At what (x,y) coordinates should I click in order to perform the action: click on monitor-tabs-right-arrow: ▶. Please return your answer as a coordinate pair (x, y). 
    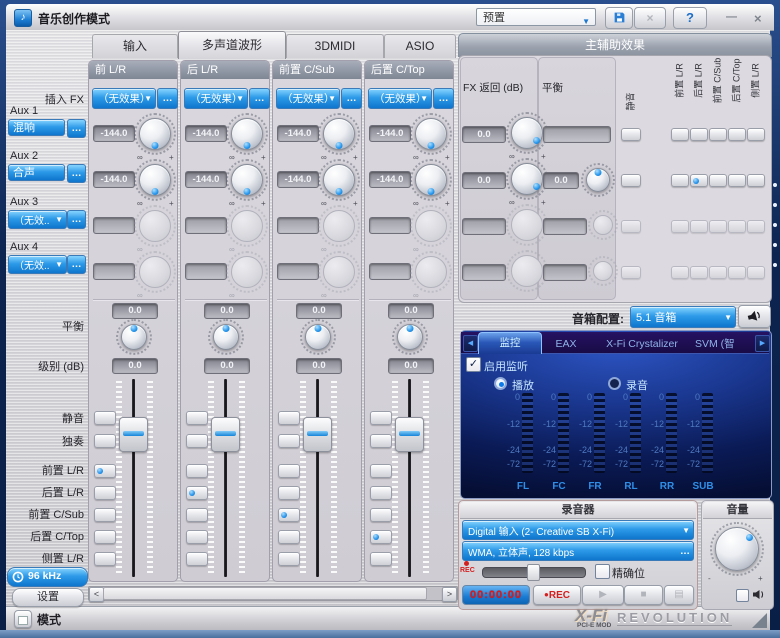
    Looking at the image, I should click on (762, 343).